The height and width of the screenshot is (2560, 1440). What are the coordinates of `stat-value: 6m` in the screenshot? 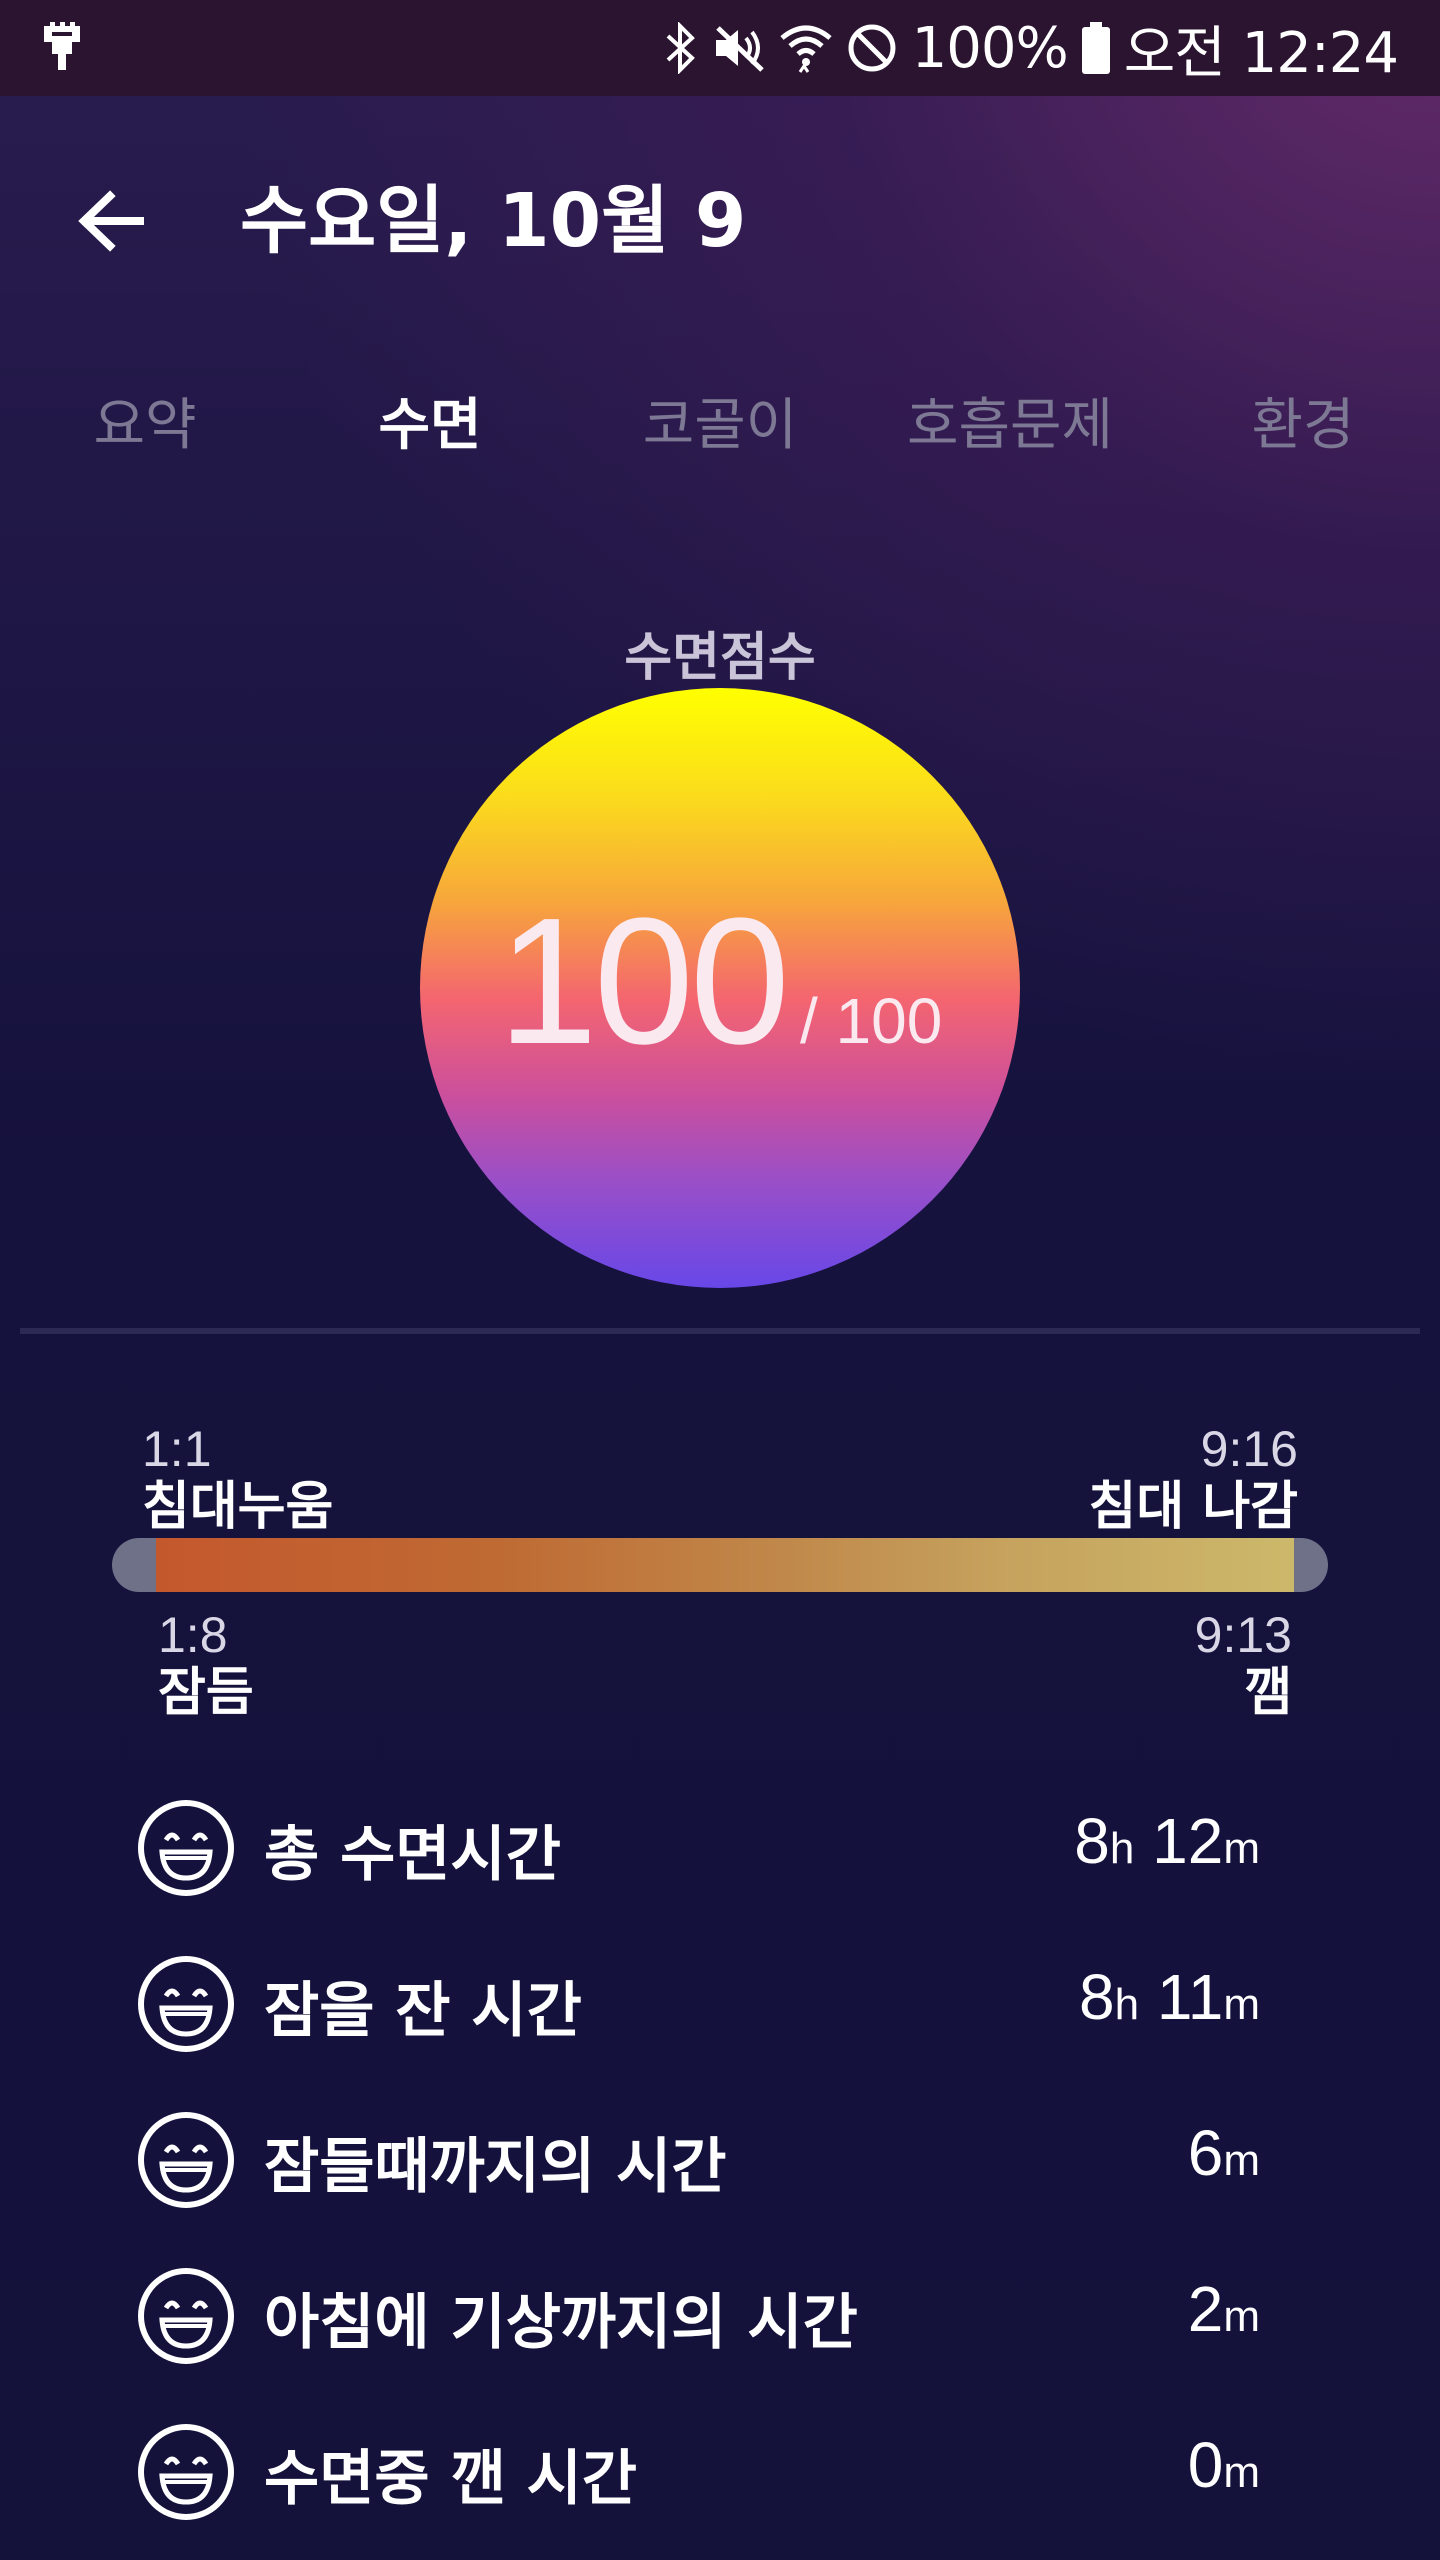 It's located at (1224, 2153).